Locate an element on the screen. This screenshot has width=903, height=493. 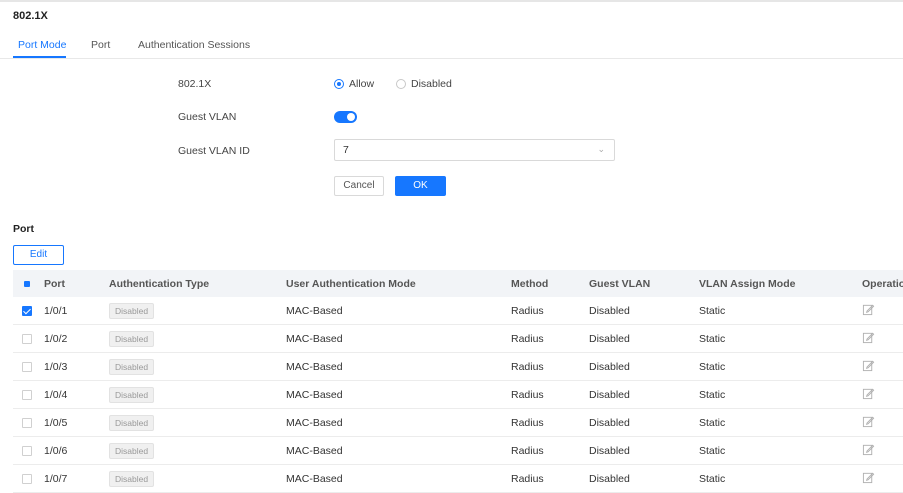
guest-vlan-label: Guest VLAN is located at coordinates (207, 117).